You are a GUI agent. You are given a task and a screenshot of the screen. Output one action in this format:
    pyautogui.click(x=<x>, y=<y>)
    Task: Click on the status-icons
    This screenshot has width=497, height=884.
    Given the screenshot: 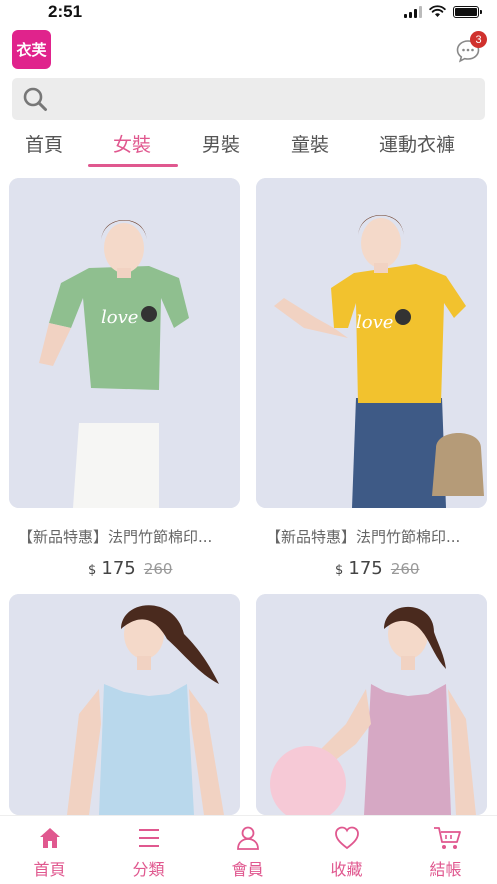 What is the action you would take?
    pyautogui.click(x=443, y=11)
    